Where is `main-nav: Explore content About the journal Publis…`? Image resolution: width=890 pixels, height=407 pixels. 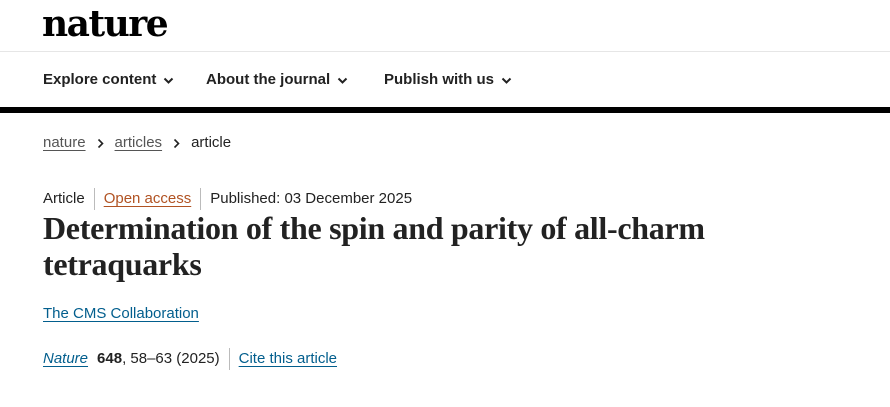
main-nav: Explore content About the journal Publis… is located at coordinates (445, 80).